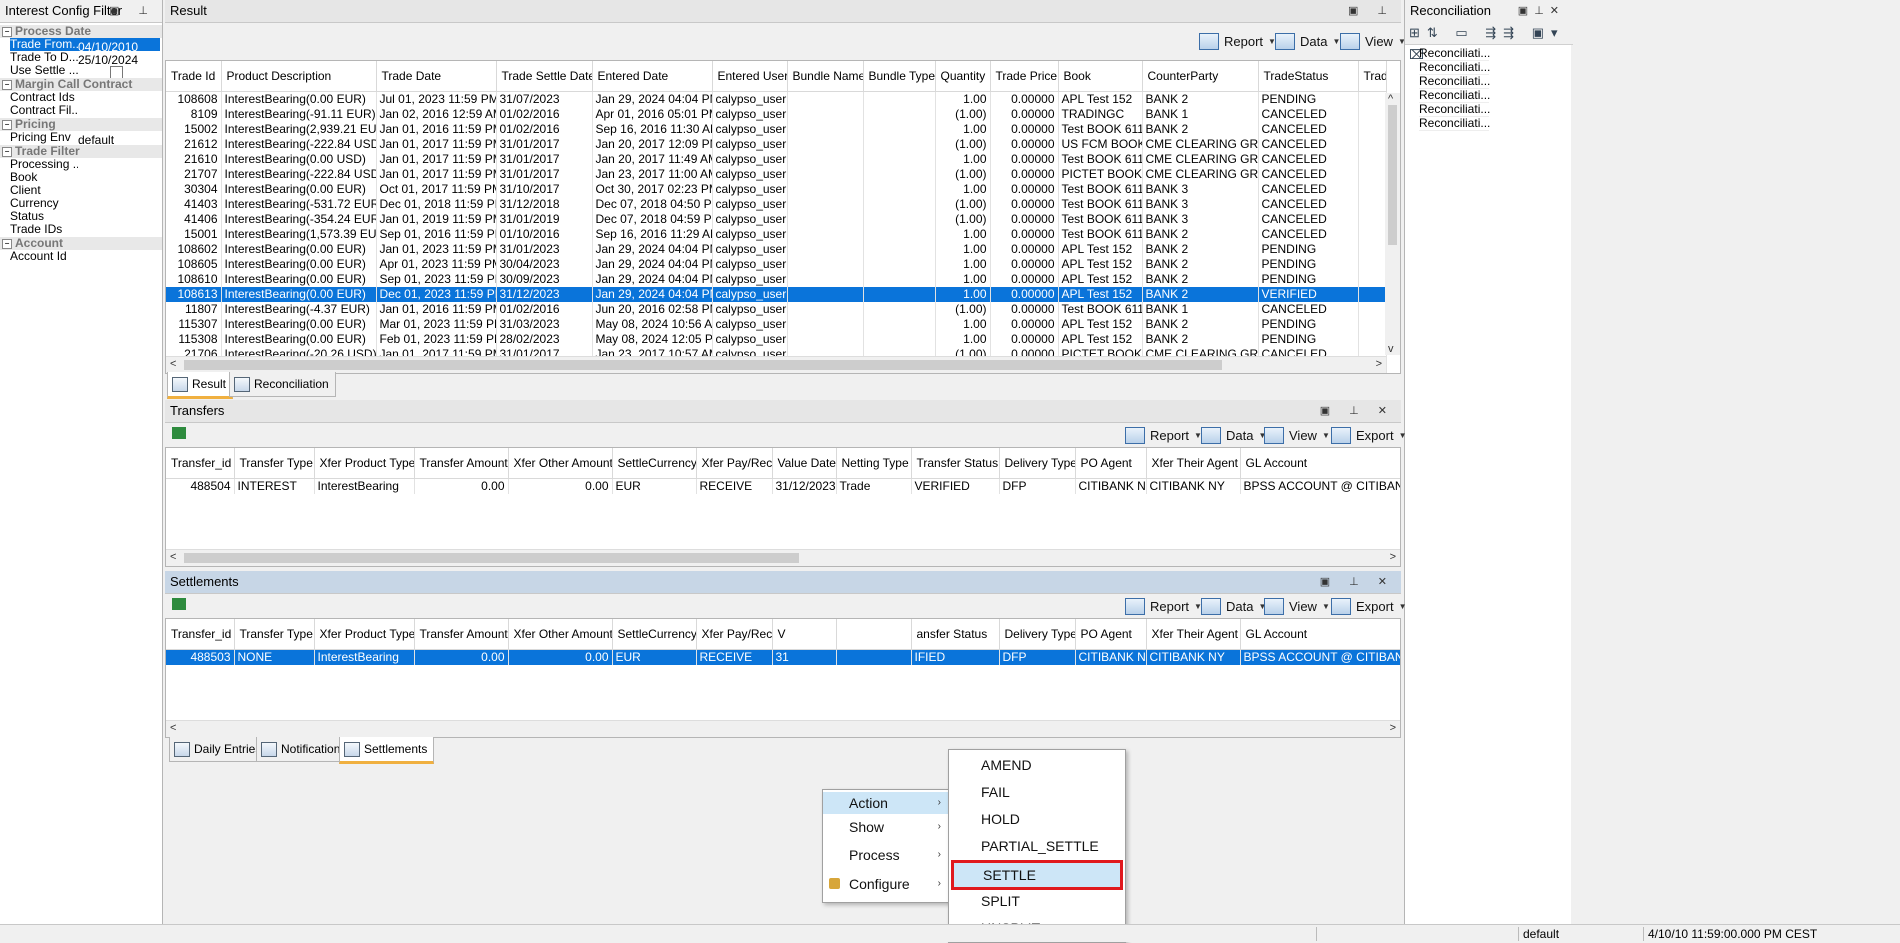 The height and width of the screenshot is (943, 1900). What do you see at coordinates (825, 76) in the screenshot?
I see `column-header: Bundle Name` at bounding box center [825, 76].